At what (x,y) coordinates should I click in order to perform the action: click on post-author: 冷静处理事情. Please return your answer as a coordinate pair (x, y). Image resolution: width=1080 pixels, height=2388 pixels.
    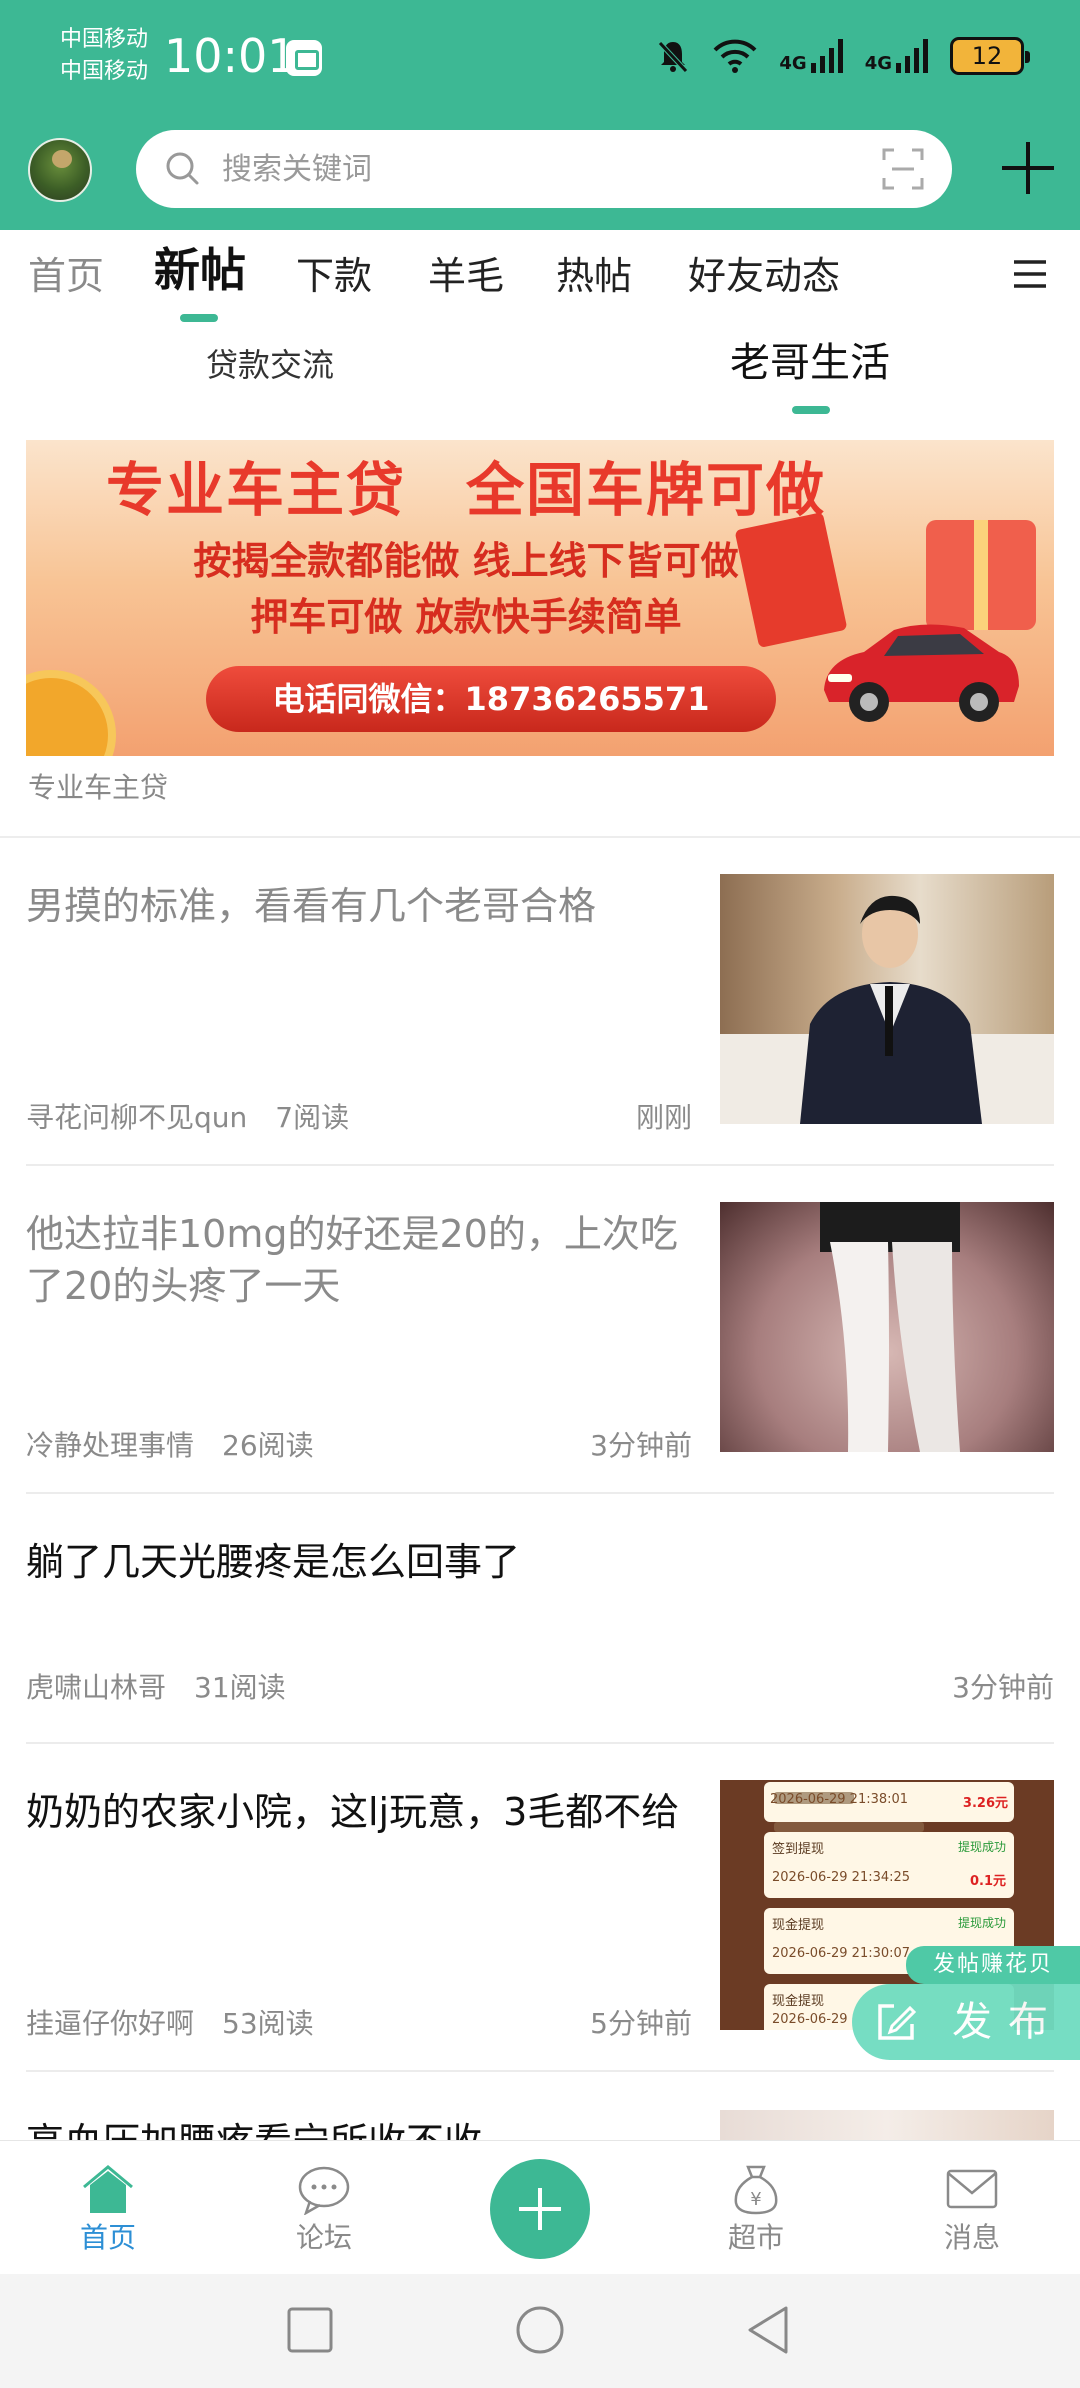
    Looking at the image, I should click on (110, 1445).